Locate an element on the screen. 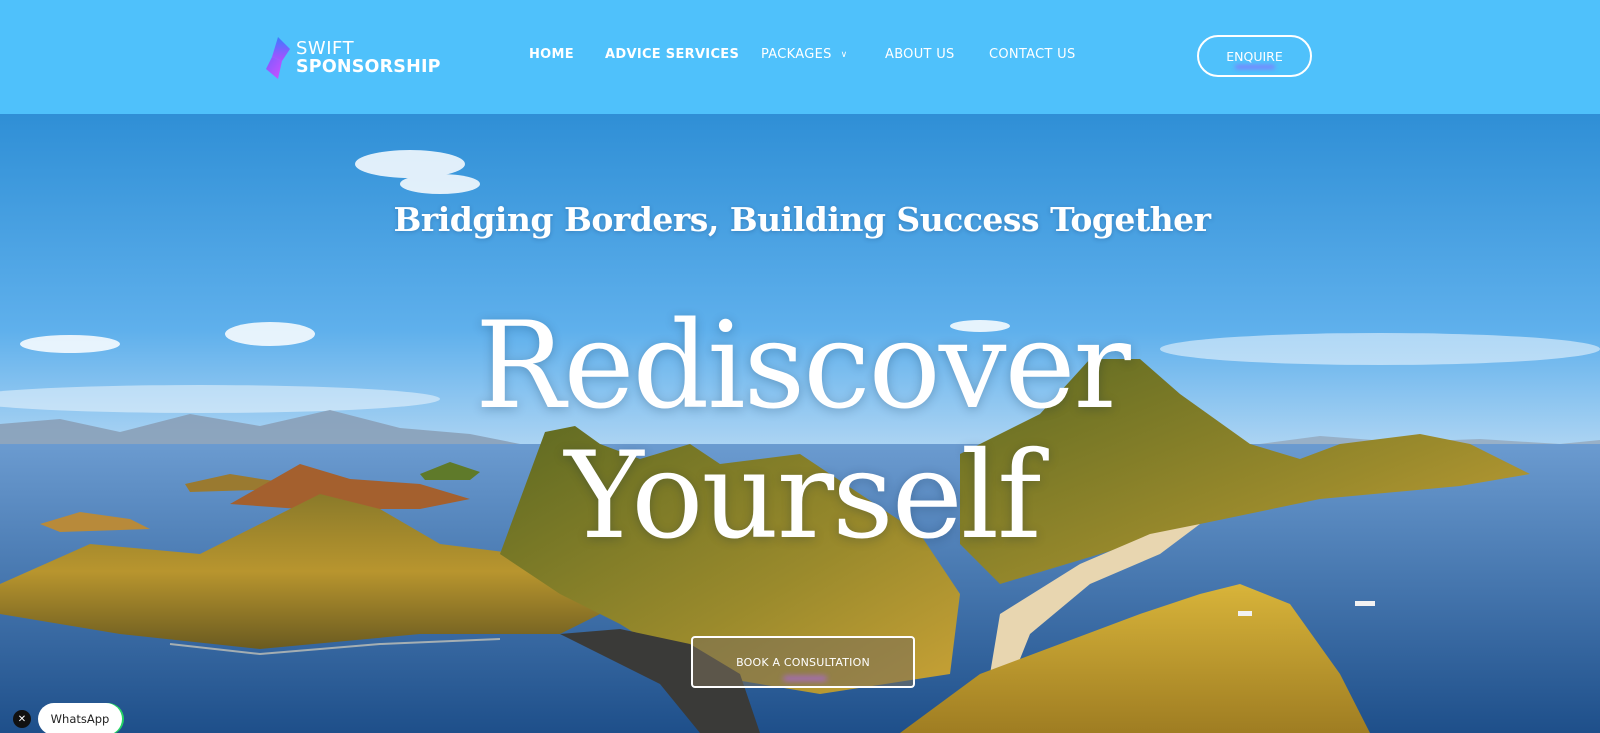  nav-advice-services: ADVICE SERVICES is located at coordinates (672, 54).